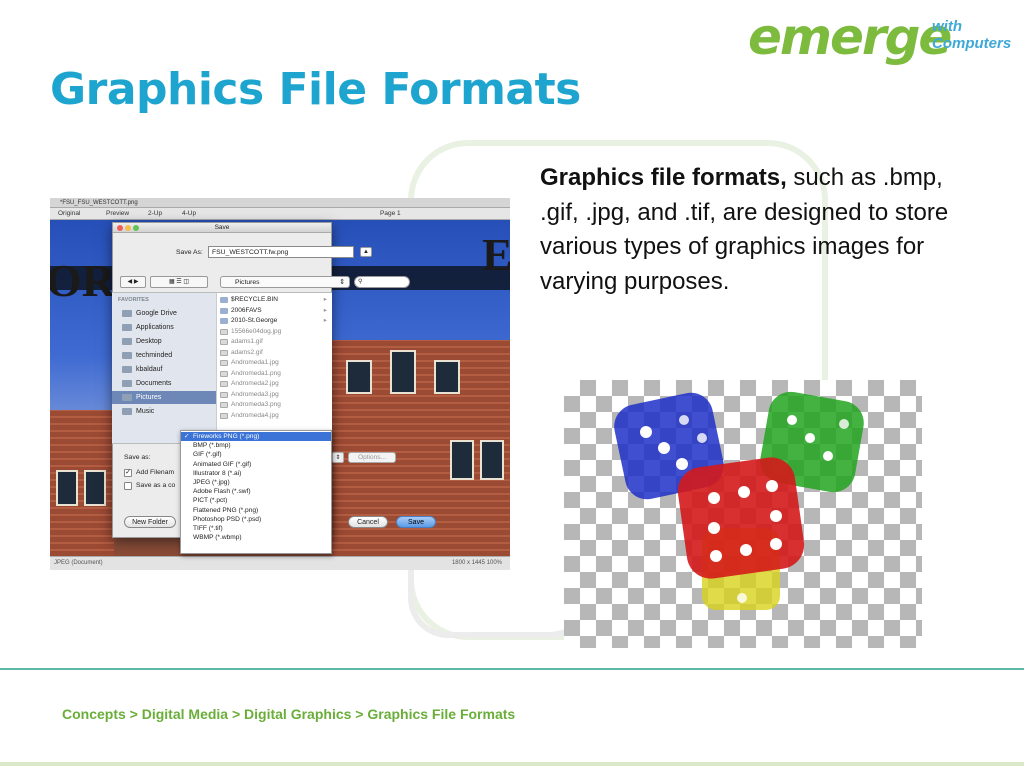 The image size is (1024, 768). What do you see at coordinates (164, 369) in the screenshot?
I see `sidebar-item-kbaldauf: kbaldauf` at bounding box center [164, 369].